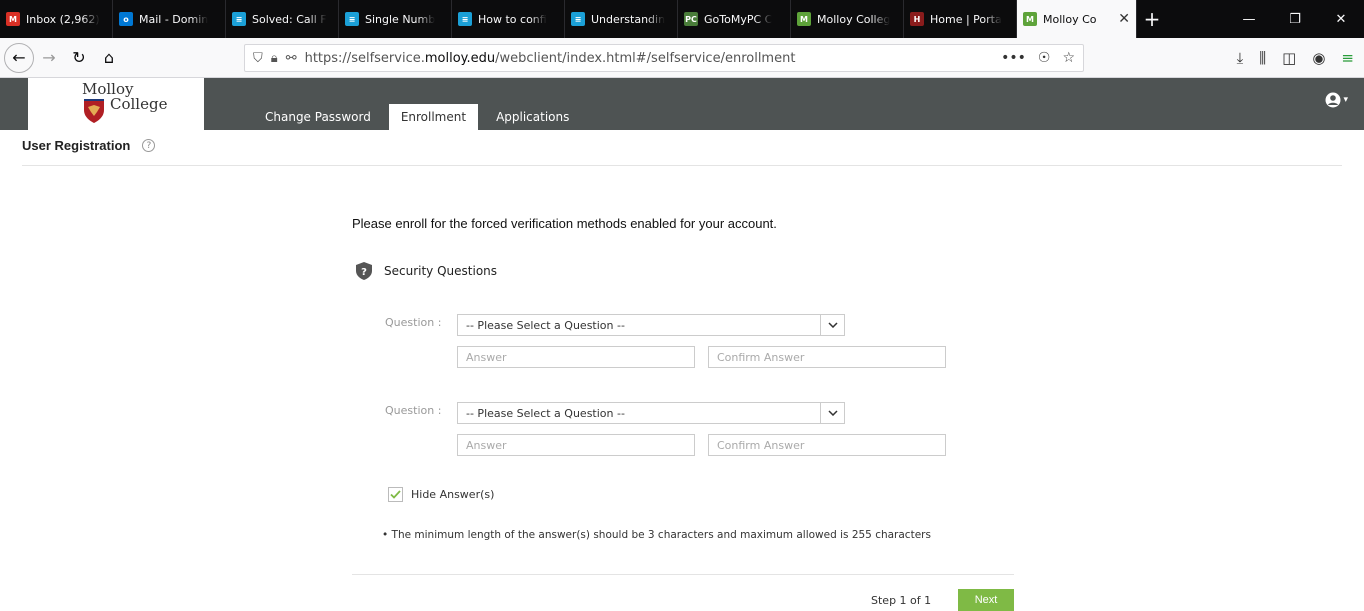 The height and width of the screenshot is (611, 1364). What do you see at coordinates (1347, 58) in the screenshot?
I see `menu-update-icon: ≡` at bounding box center [1347, 58].